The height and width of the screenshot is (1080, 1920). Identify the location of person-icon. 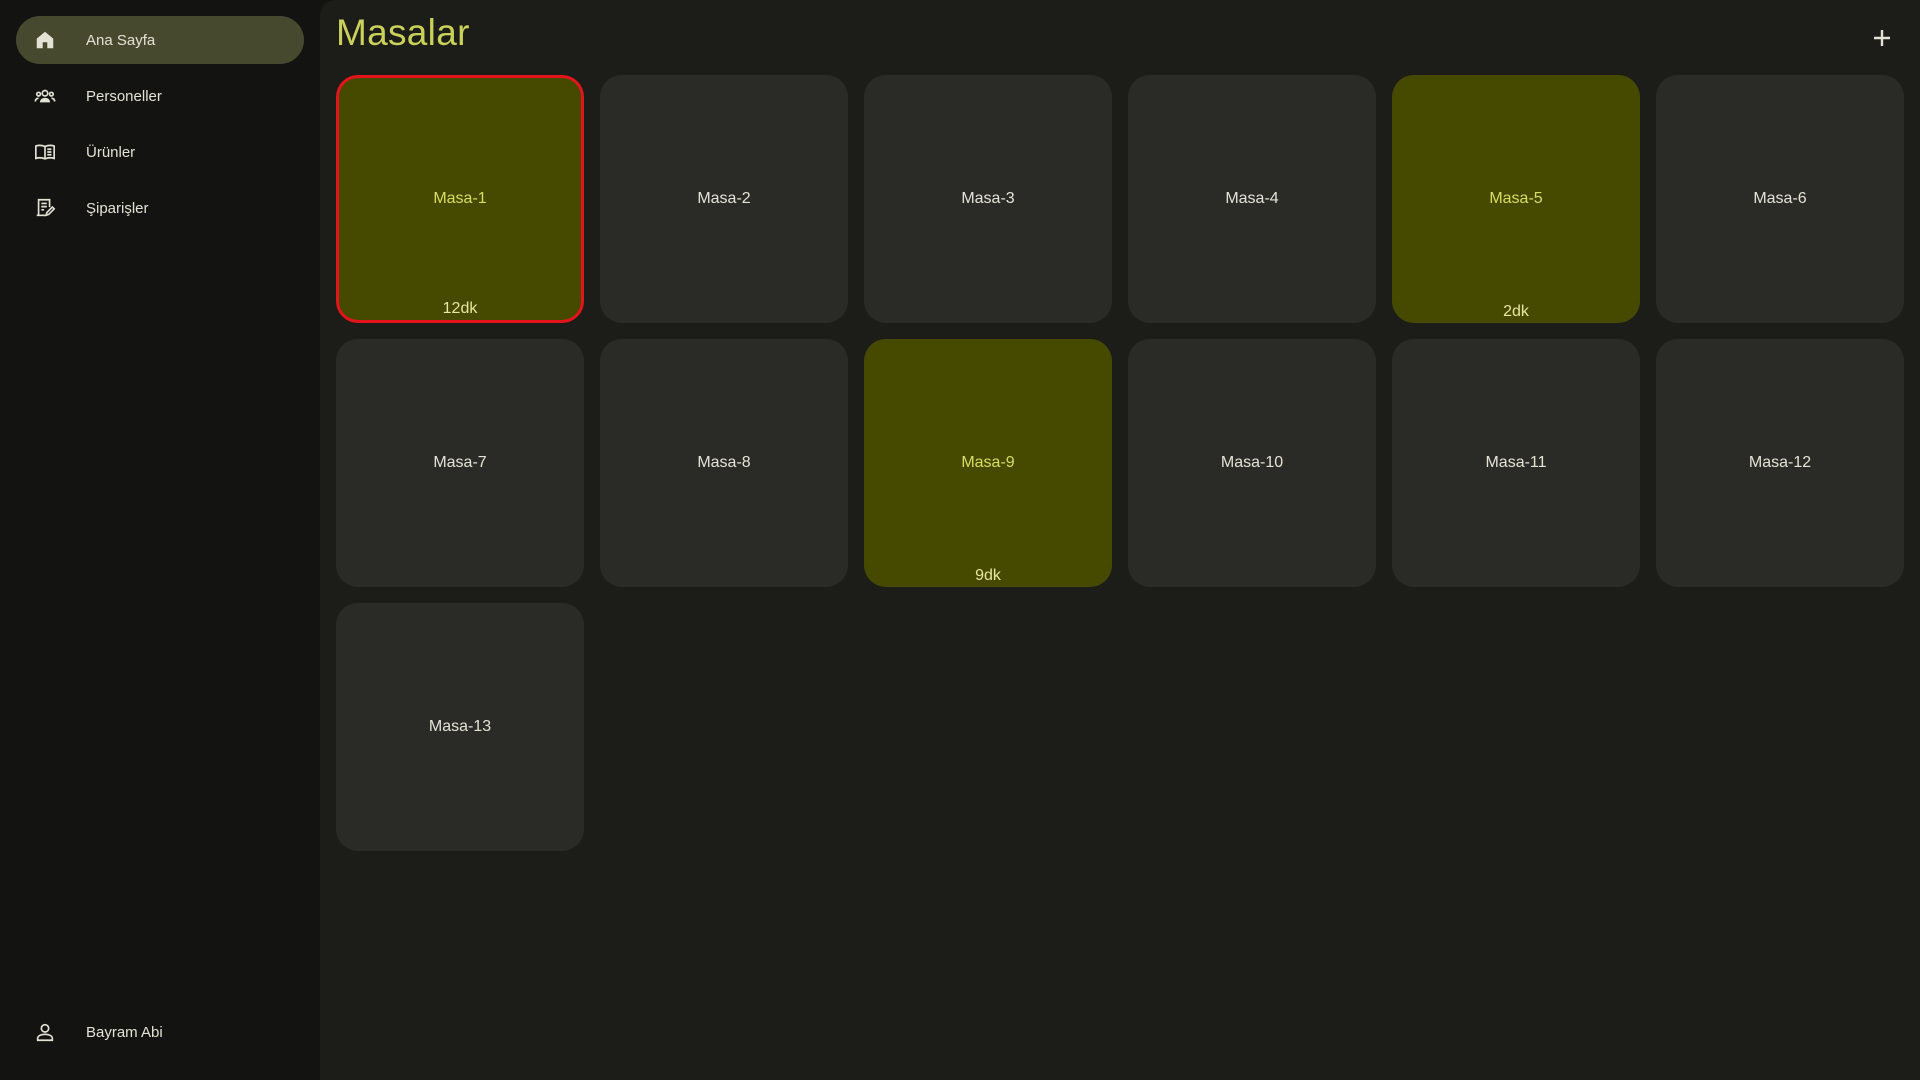
(45, 1032).